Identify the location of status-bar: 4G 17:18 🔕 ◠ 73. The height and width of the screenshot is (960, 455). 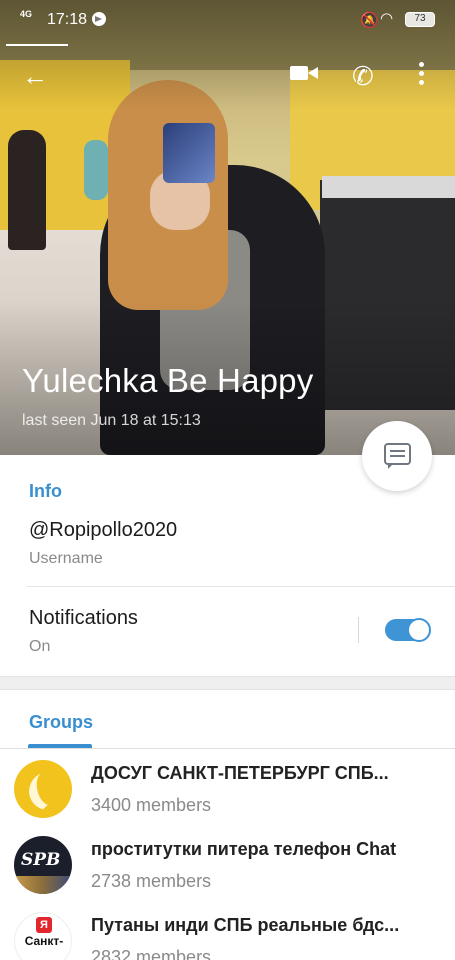
(227, 23).